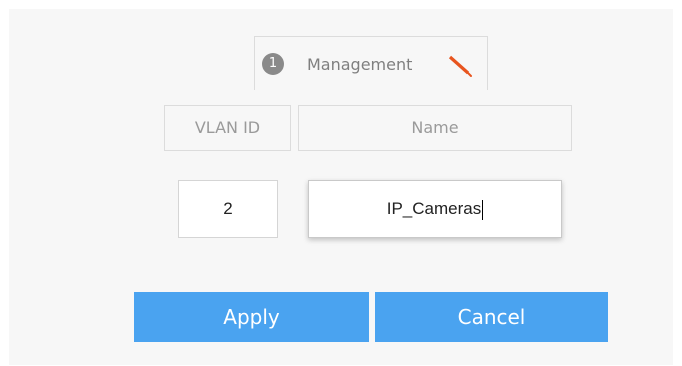 Image resolution: width=682 pixels, height=366 pixels. What do you see at coordinates (461, 66) in the screenshot?
I see `pencil-icon` at bounding box center [461, 66].